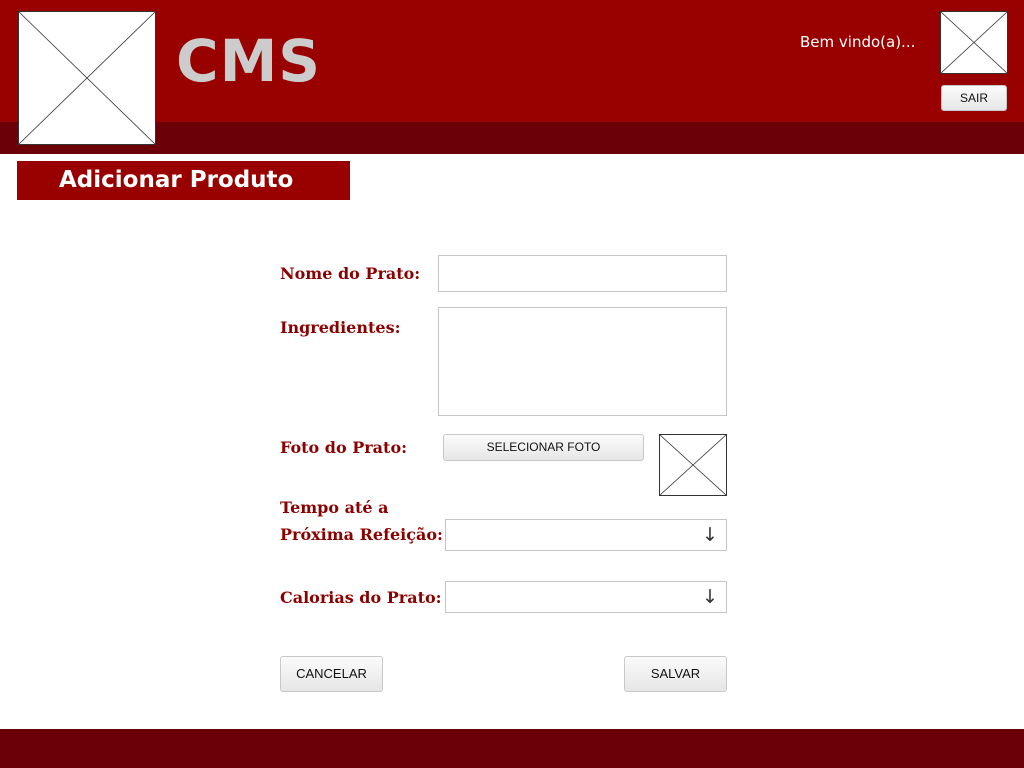 Image resolution: width=1024 pixels, height=768 pixels. Describe the element at coordinates (183, 180) in the screenshot. I see `page-title: Adicionar Produto` at that location.